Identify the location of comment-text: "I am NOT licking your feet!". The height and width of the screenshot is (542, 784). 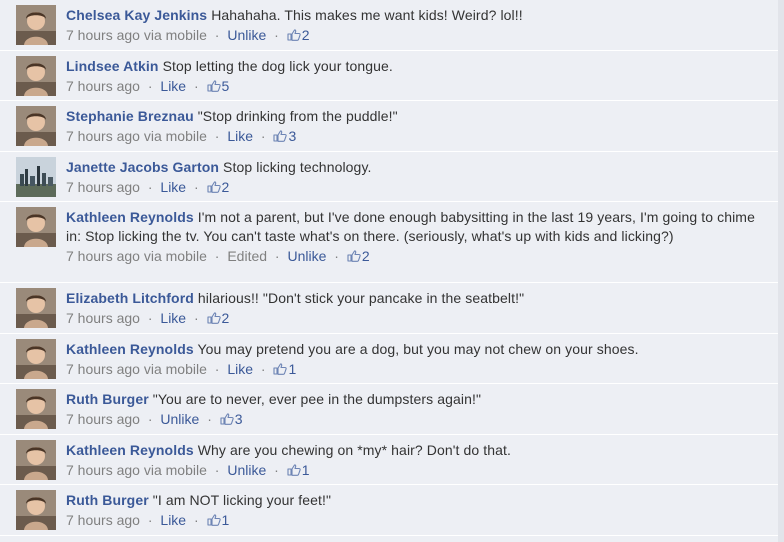
(242, 500).